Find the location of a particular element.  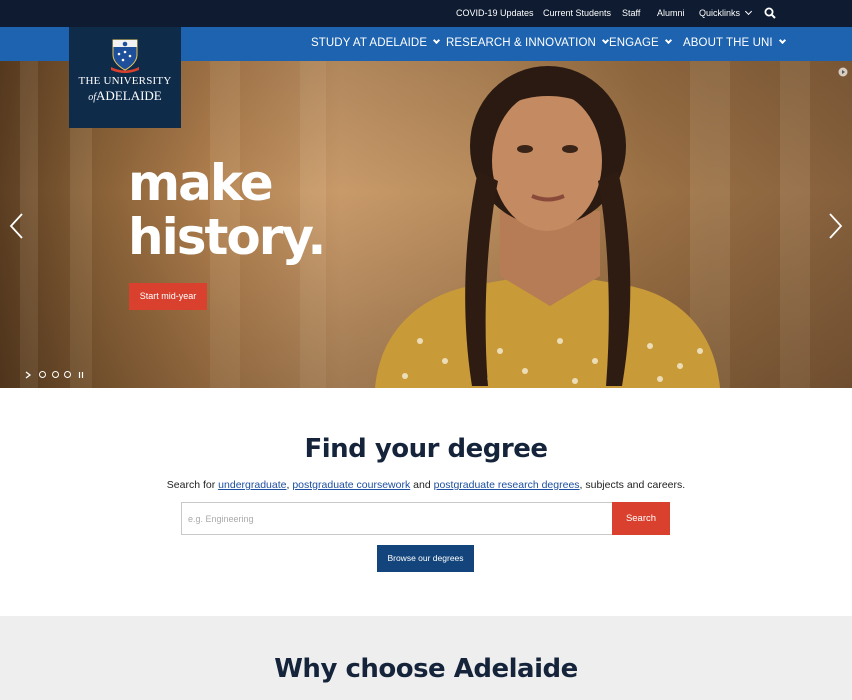

search-button: Search is located at coordinates (641, 518).